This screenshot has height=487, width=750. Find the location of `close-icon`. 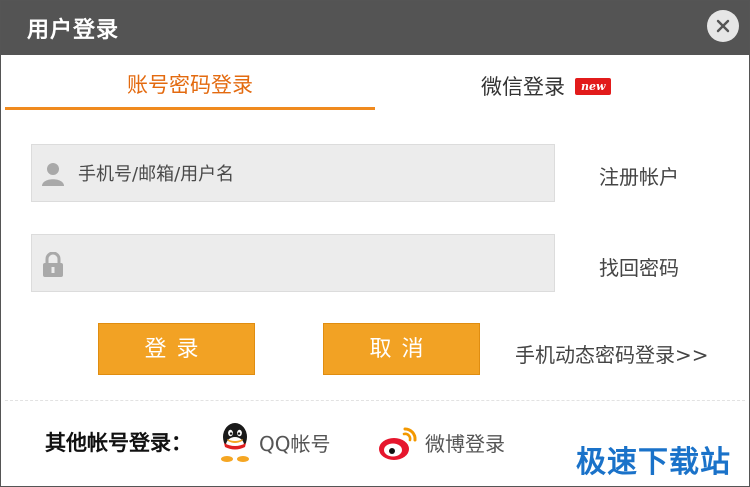

close-icon is located at coordinates (723, 26).